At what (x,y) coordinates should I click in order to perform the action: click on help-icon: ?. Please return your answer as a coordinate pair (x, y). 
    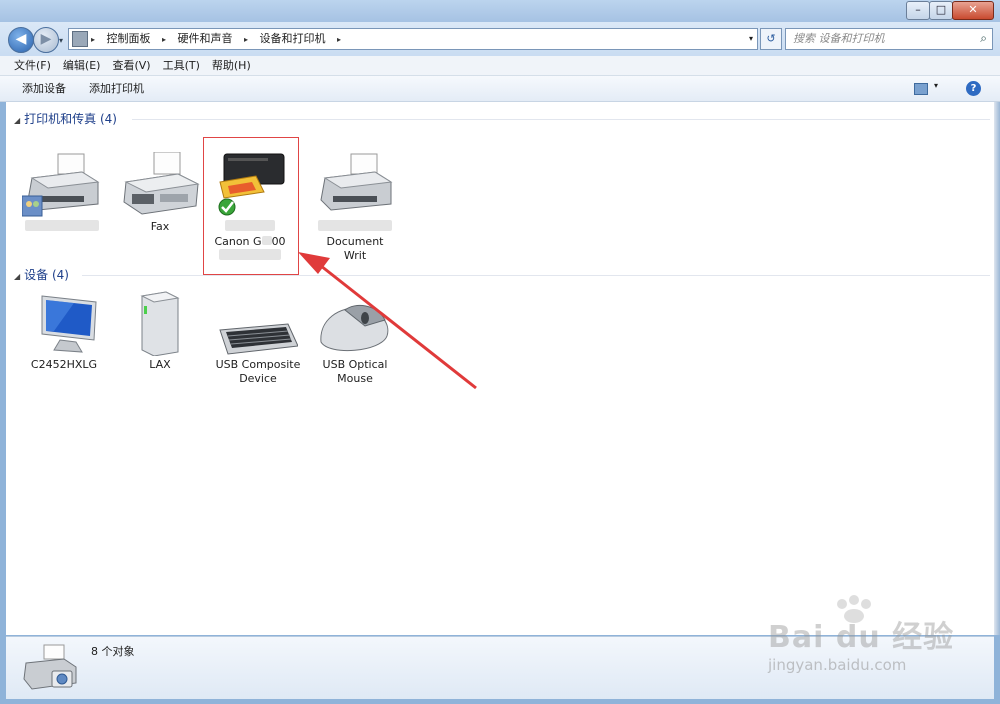
    Looking at the image, I should click on (973, 88).